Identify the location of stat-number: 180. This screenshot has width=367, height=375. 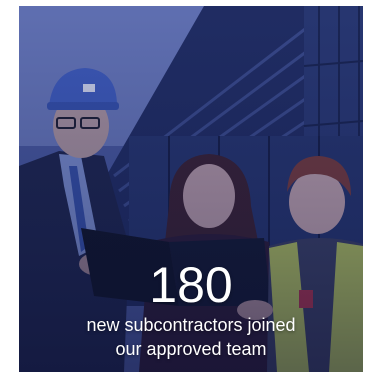
(191, 285).